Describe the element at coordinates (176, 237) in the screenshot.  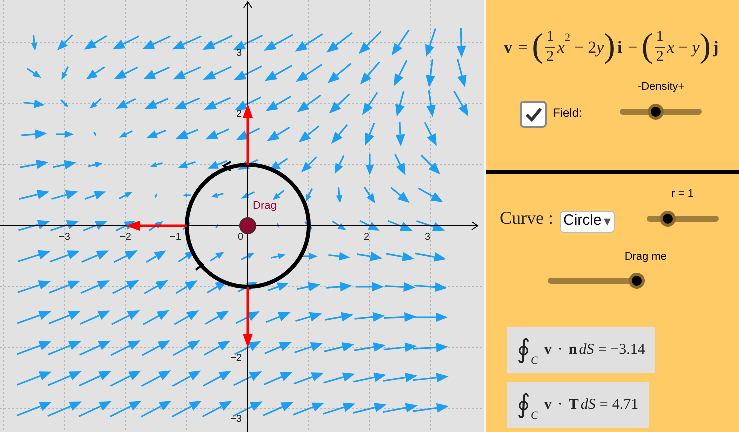
I see `x-tick-label: −1` at that location.